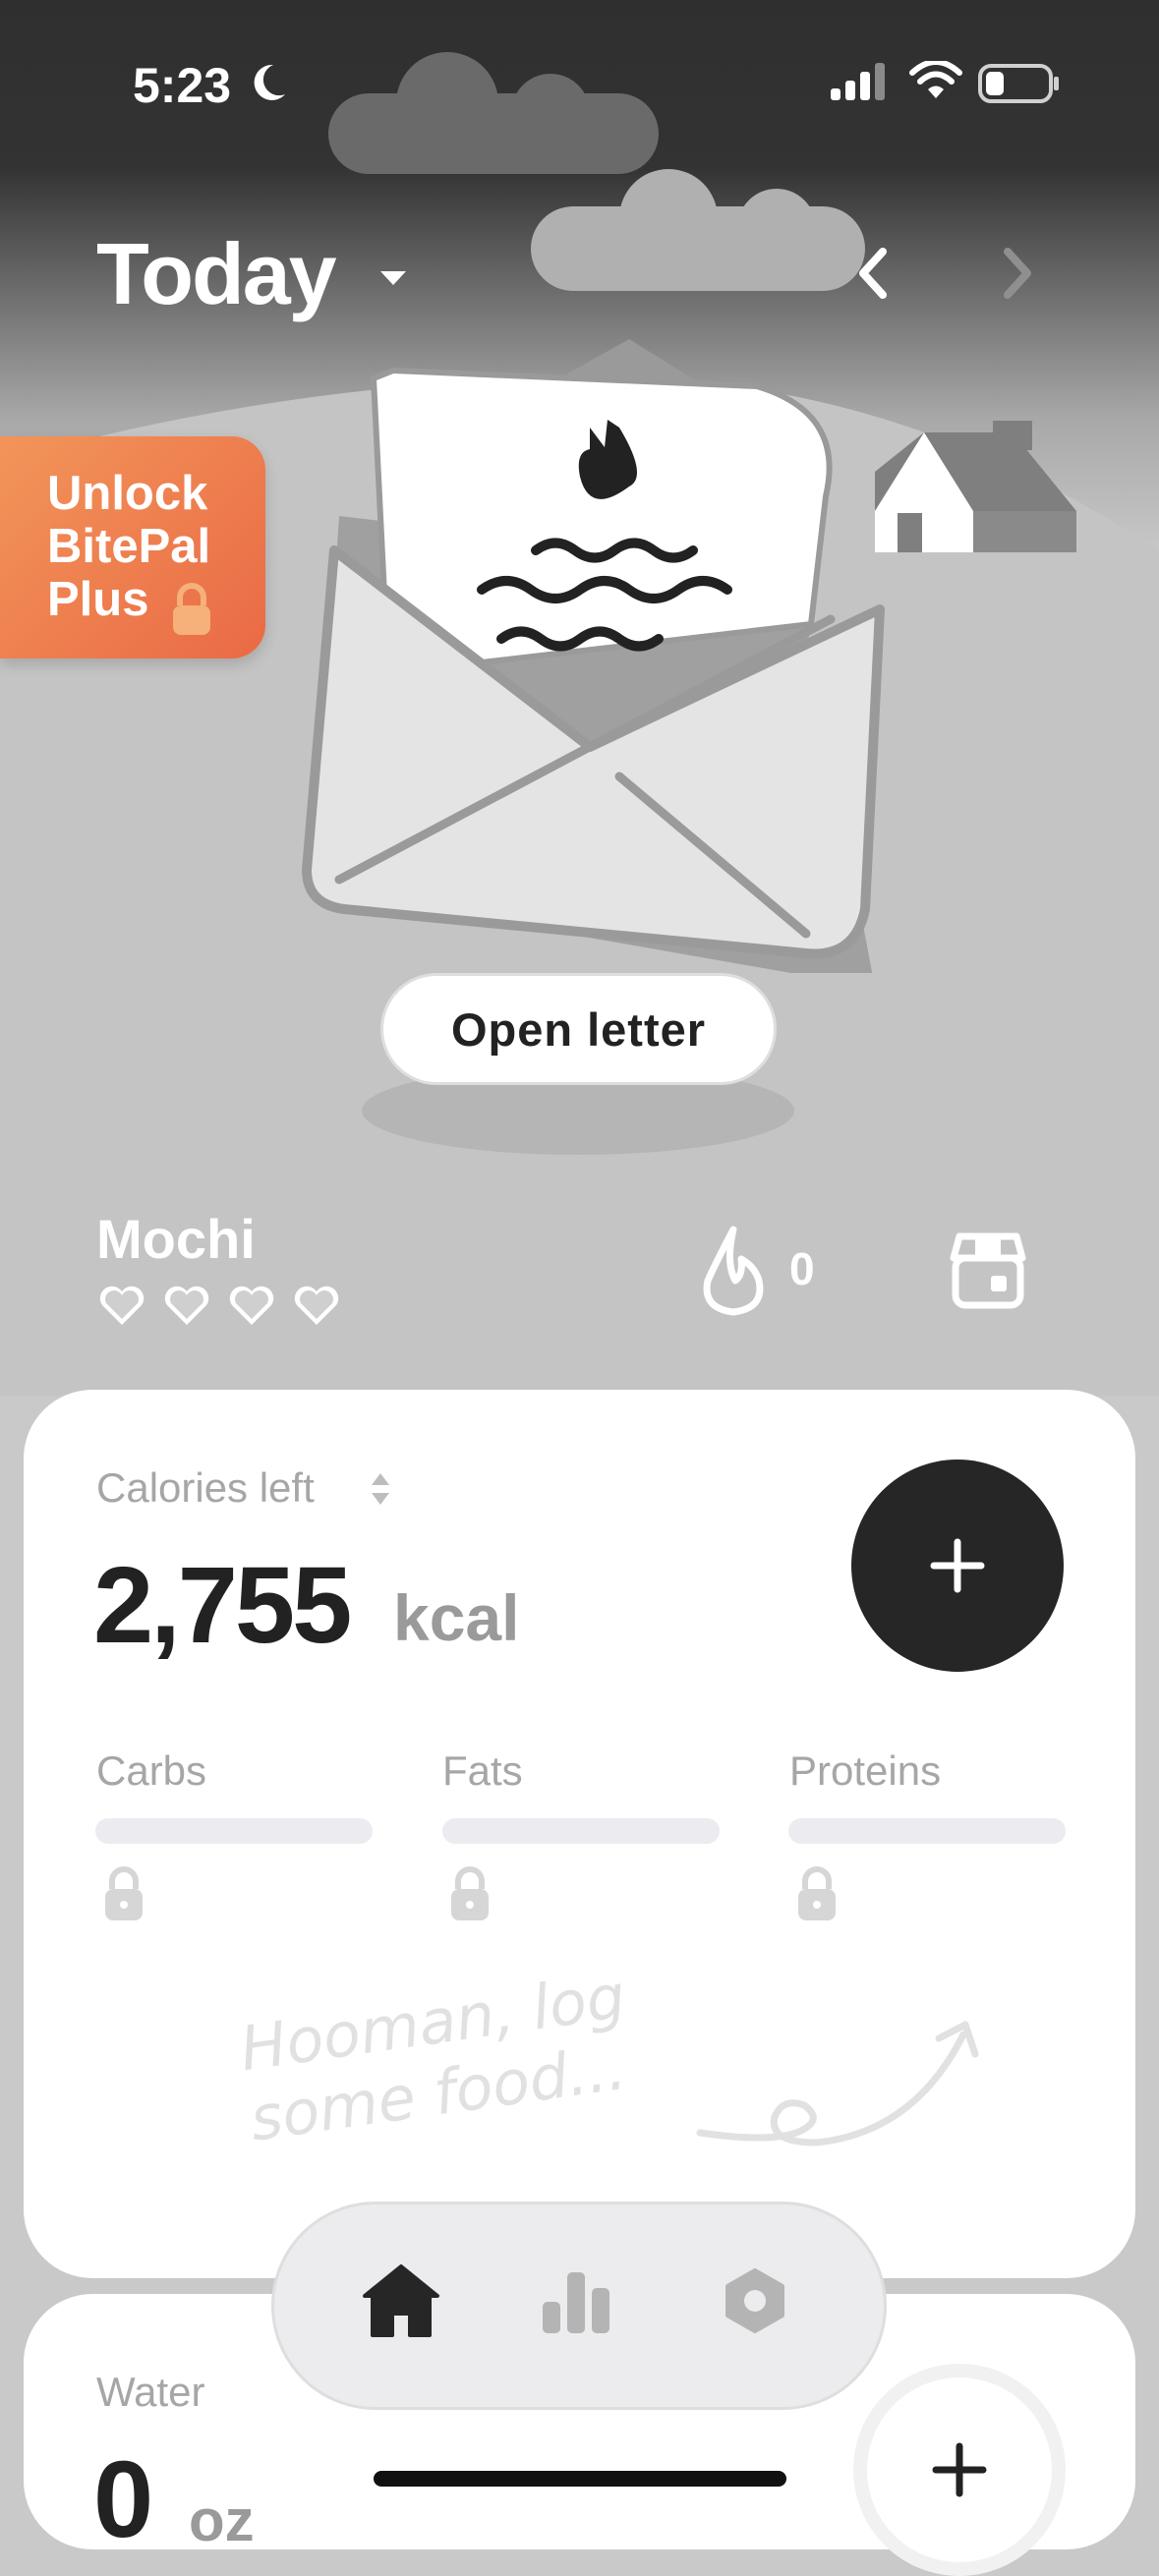  What do you see at coordinates (576, 2300) in the screenshot?
I see `stats-icon` at bounding box center [576, 2300].